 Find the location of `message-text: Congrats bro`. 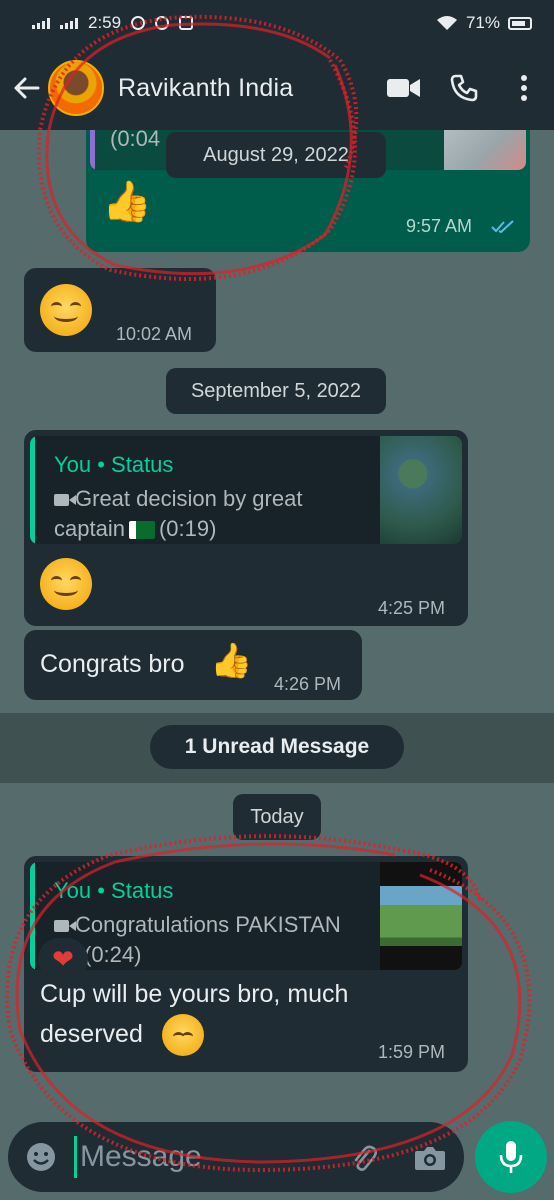

message-text: Congrats bro is located at coordinates (112, 664).